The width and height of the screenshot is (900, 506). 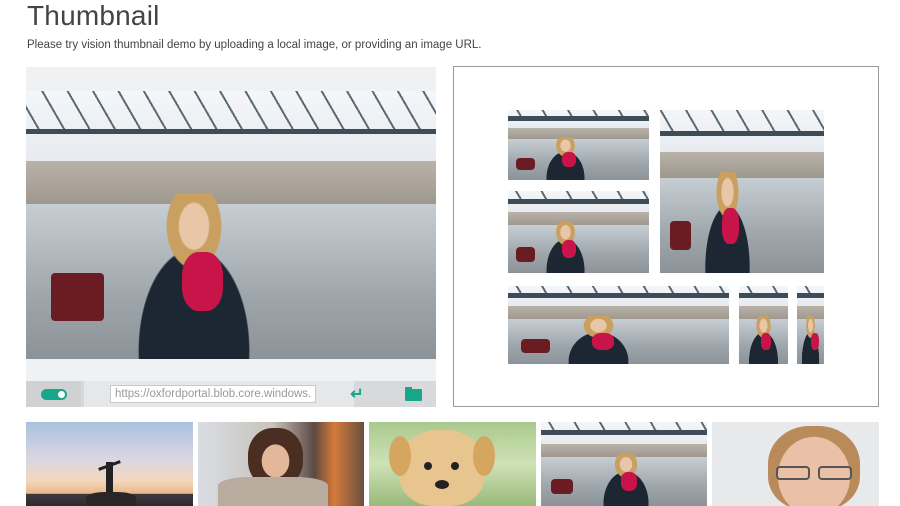 I want to click on sample-image-sunset, so click(x=109, y=464).